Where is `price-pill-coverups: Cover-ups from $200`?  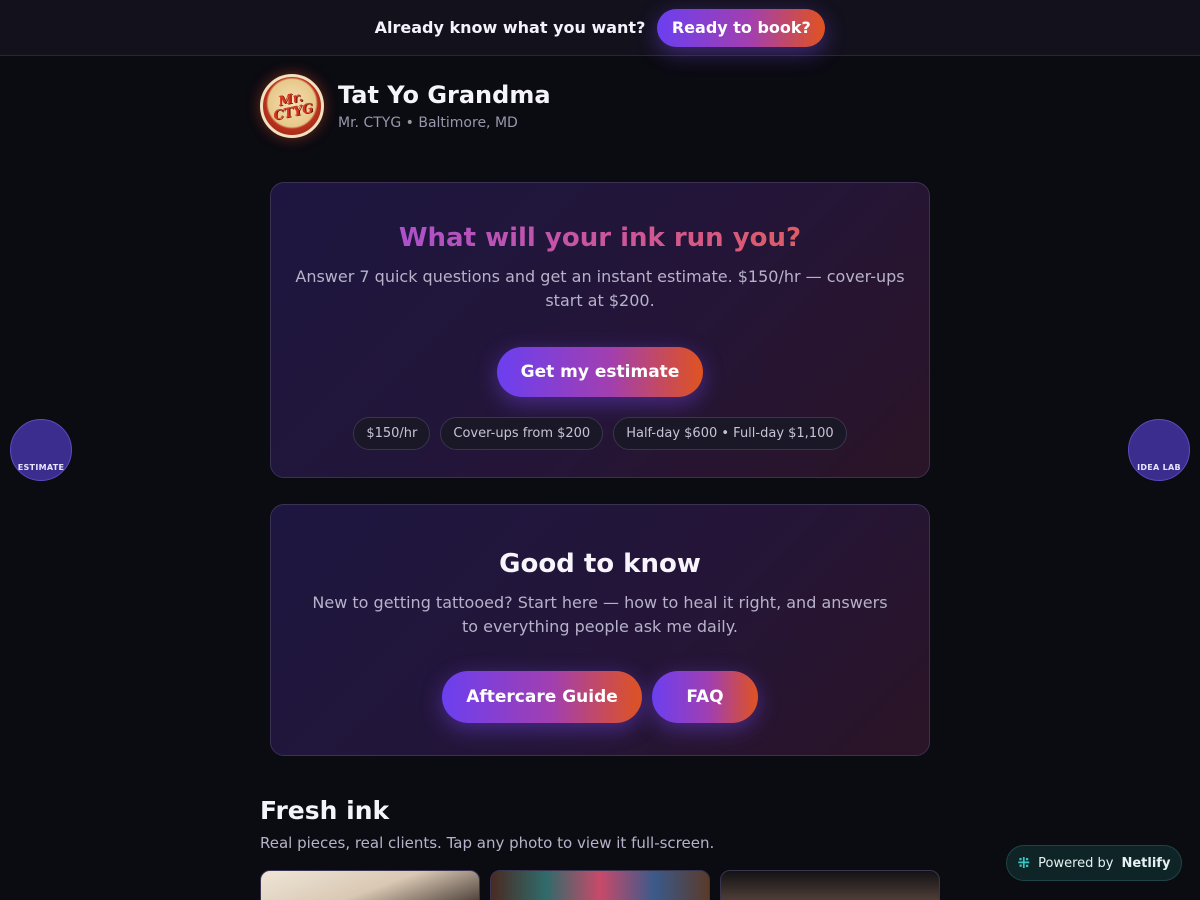 price-pill-coverups: Cover-ups from $200 is located at coordinates (522, 433).